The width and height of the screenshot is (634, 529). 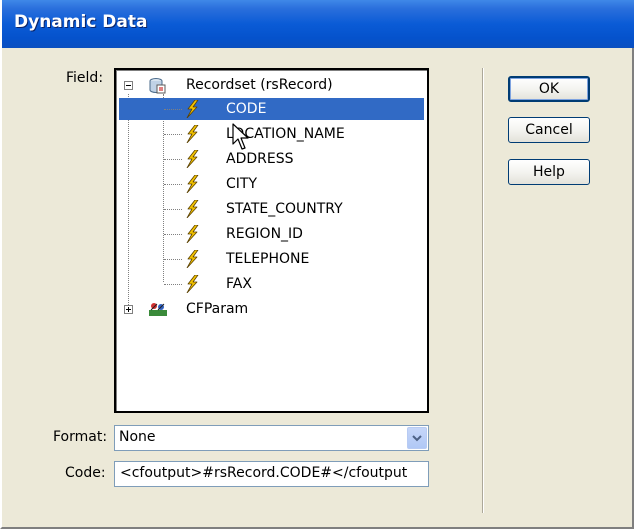 What do you see at coordinates (284, 209) in the screenshot?
I see `tree-item-label: STATE_COUNTRY` at bounding box center [284, 209].